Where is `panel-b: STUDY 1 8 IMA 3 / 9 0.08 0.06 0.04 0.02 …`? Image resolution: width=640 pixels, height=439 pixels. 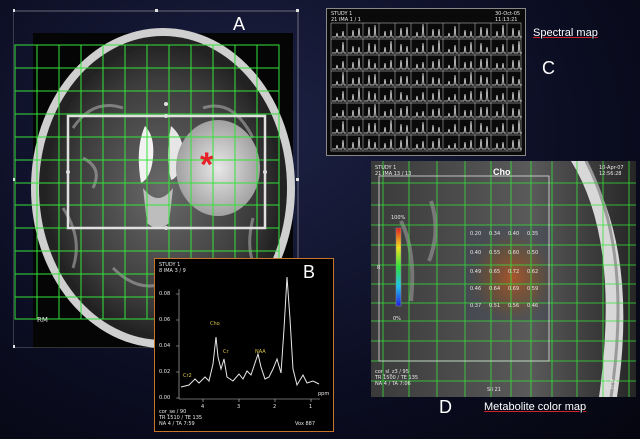
panel-b: STUDY 1 8 IMA 3 / 9 0.08 0.06 0.04 0.02 … is located at coordinates (244, 345).